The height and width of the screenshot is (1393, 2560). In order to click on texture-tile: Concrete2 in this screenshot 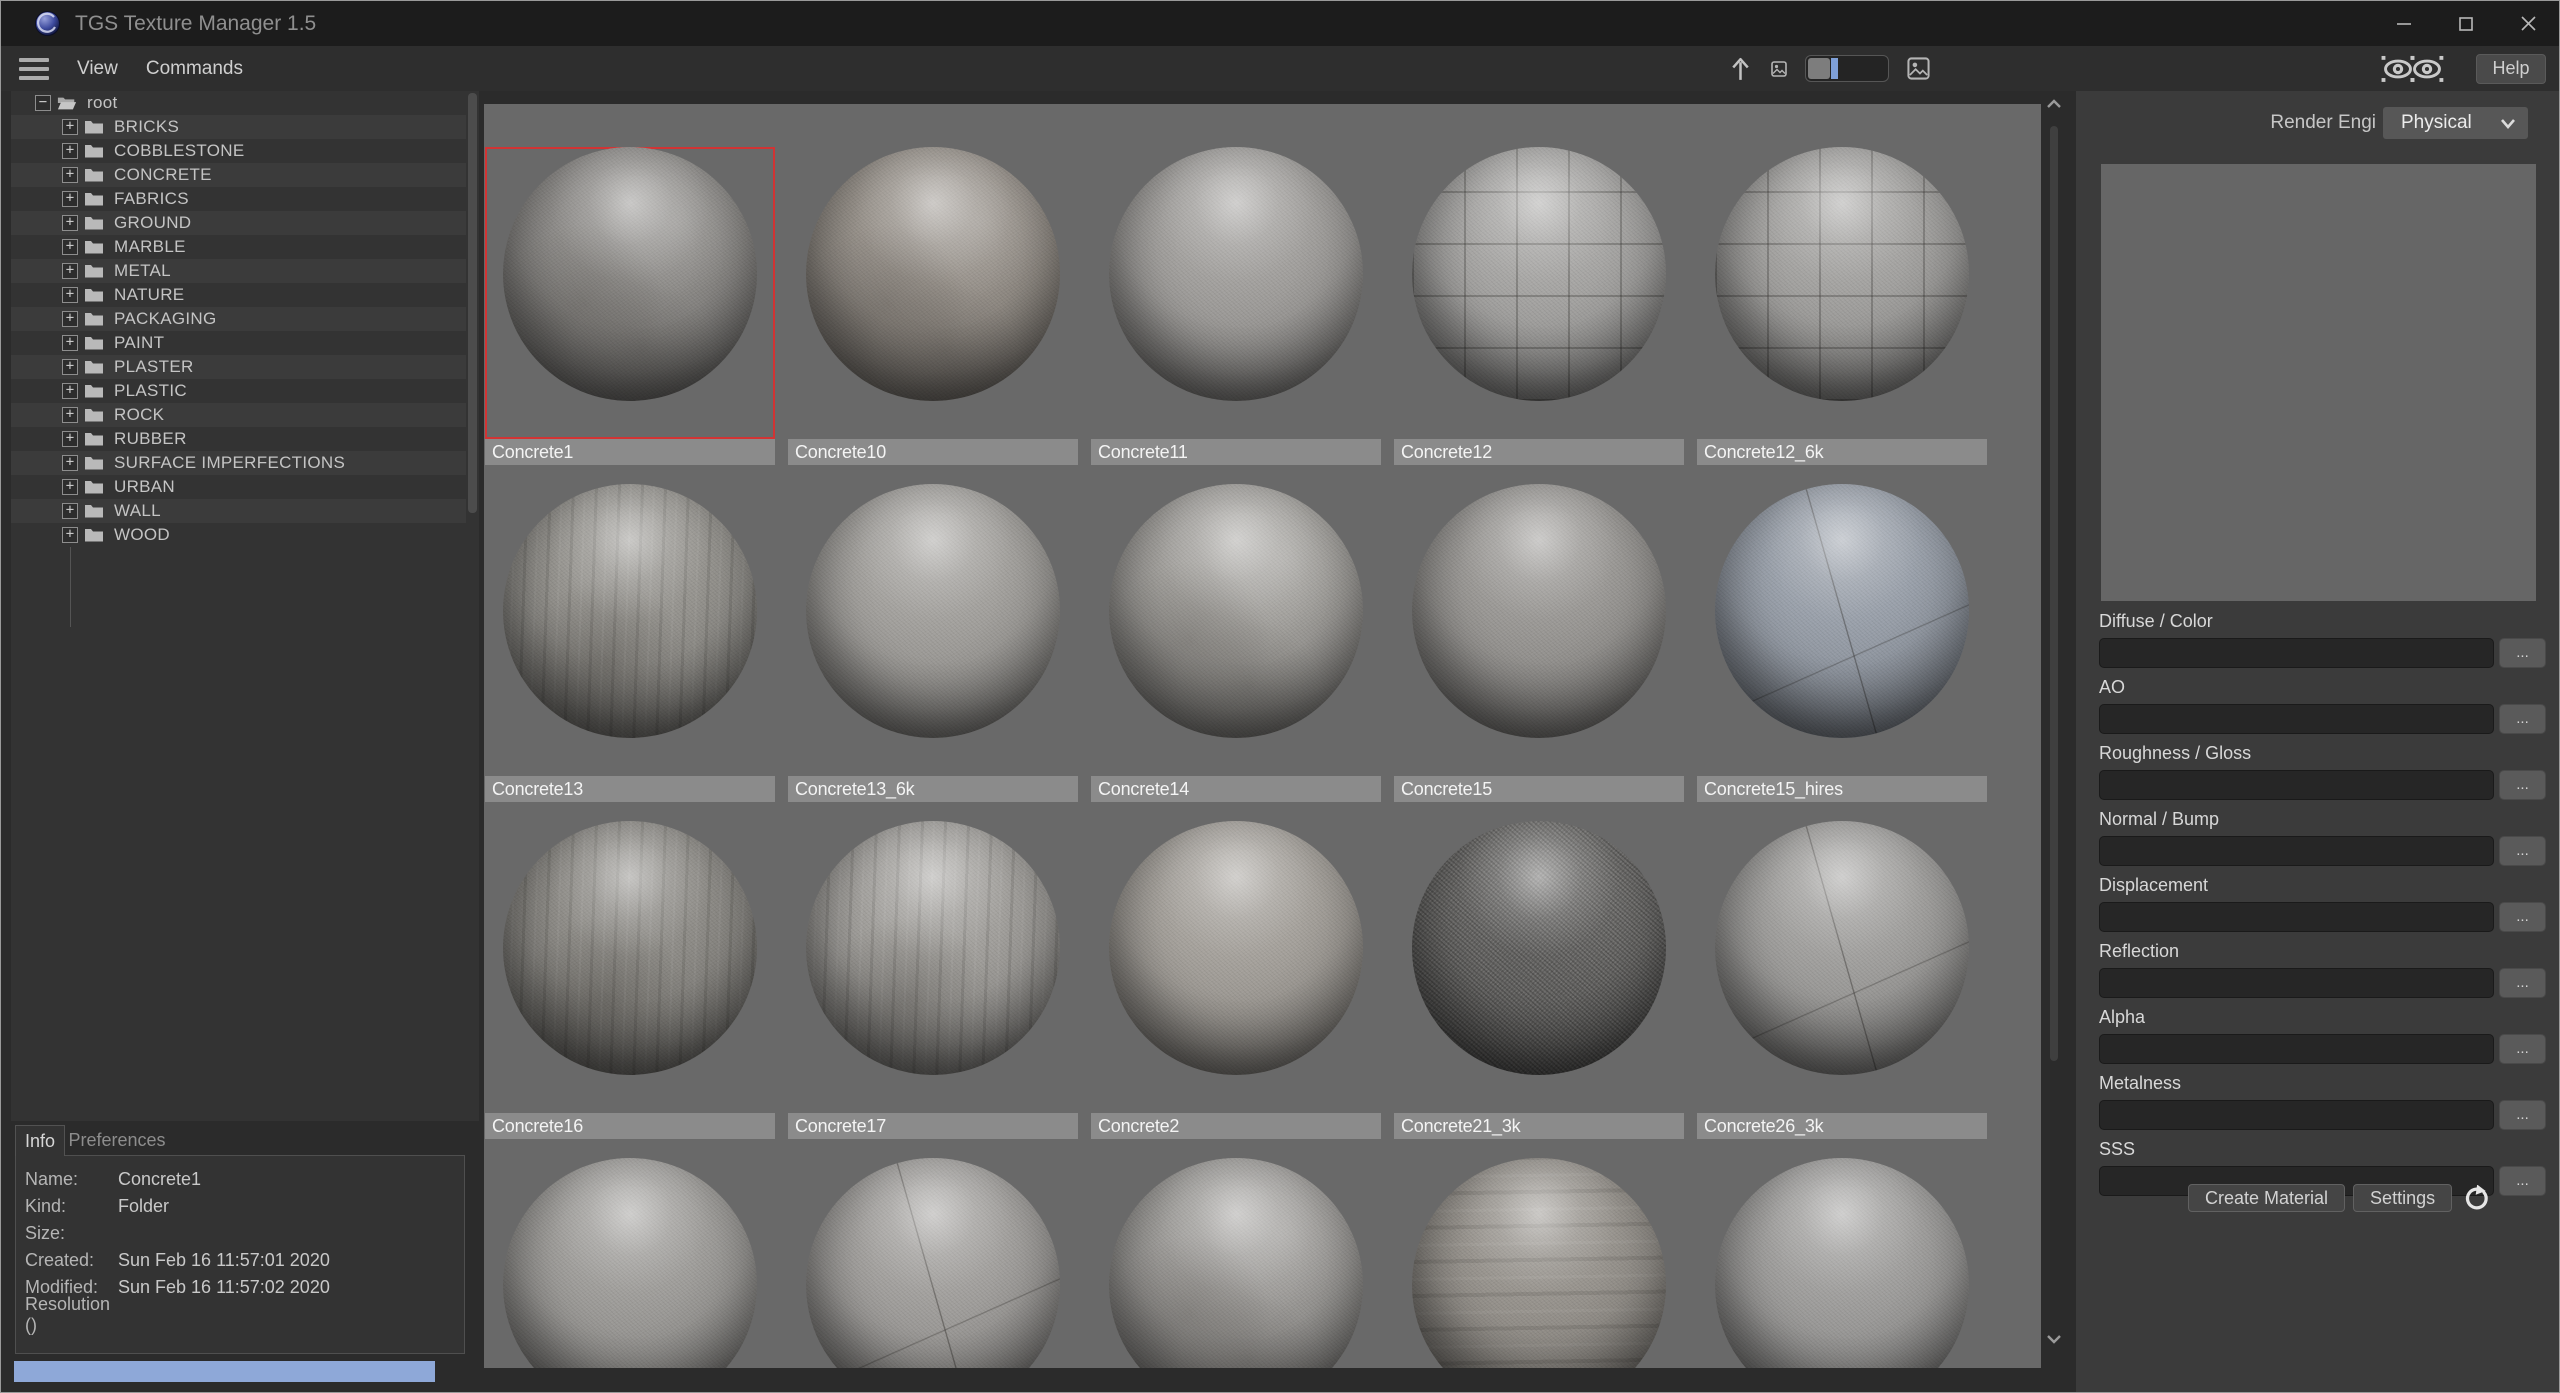, I will do `click(1236, 970)`.